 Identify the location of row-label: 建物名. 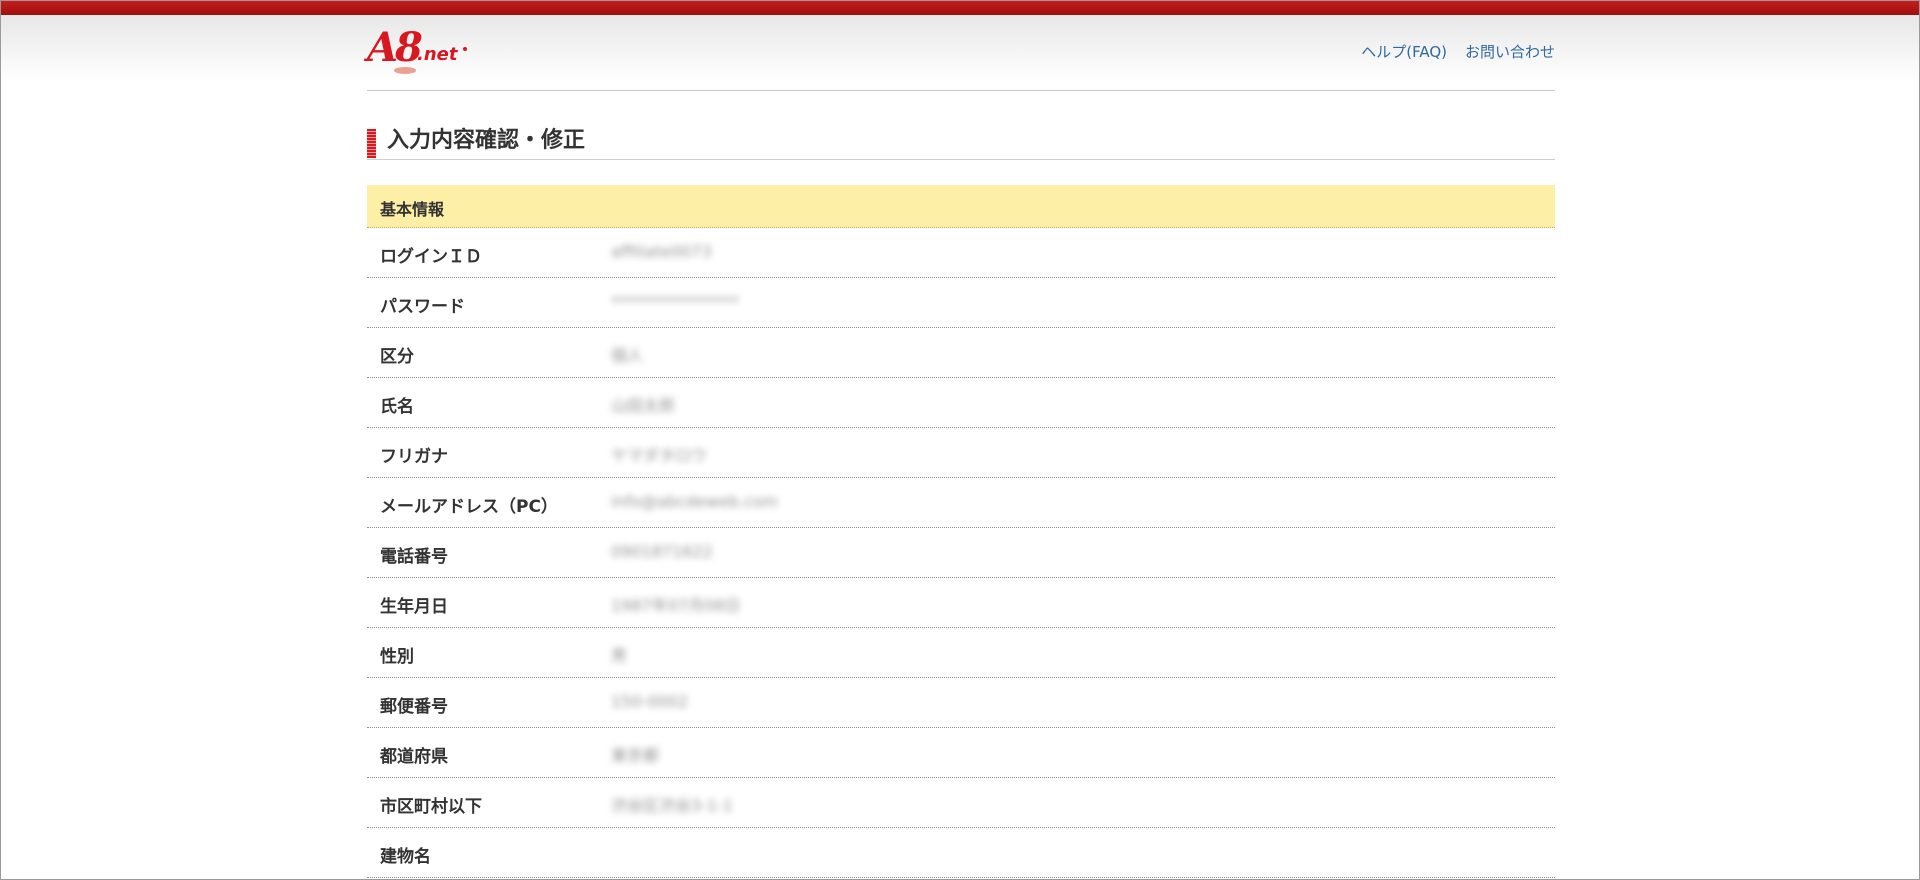
(405, 857).